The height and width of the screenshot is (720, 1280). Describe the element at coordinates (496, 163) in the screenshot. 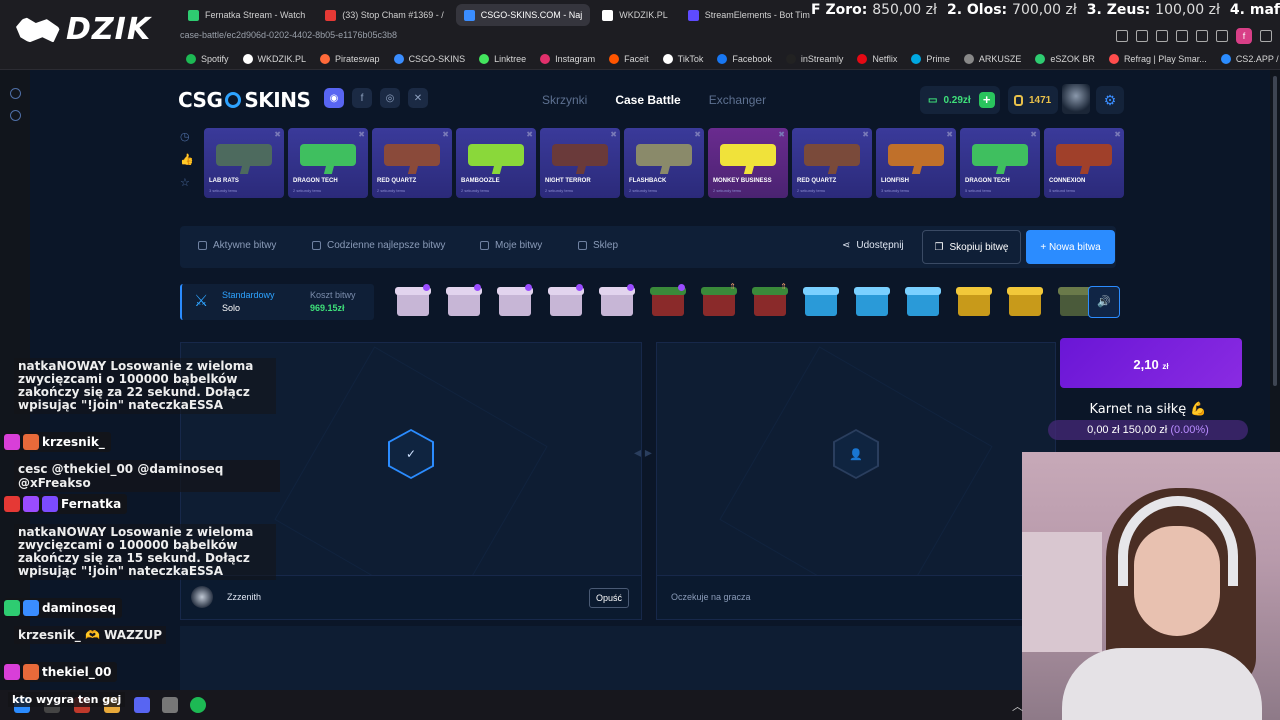

I see `live-drop-card: ✖ BAMBOOZLE 2 sekundy temu` at that location.